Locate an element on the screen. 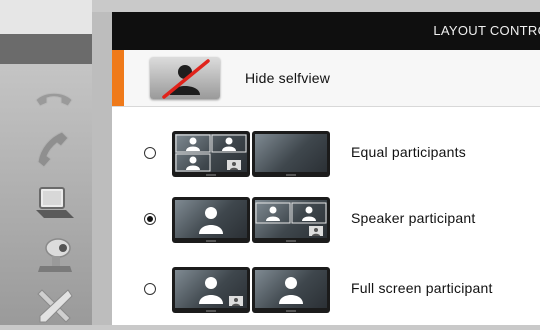 The width and height of the screenshot is (540, 330). hide-selfview-button: Hide selfview is located at coordinates (326, 78).